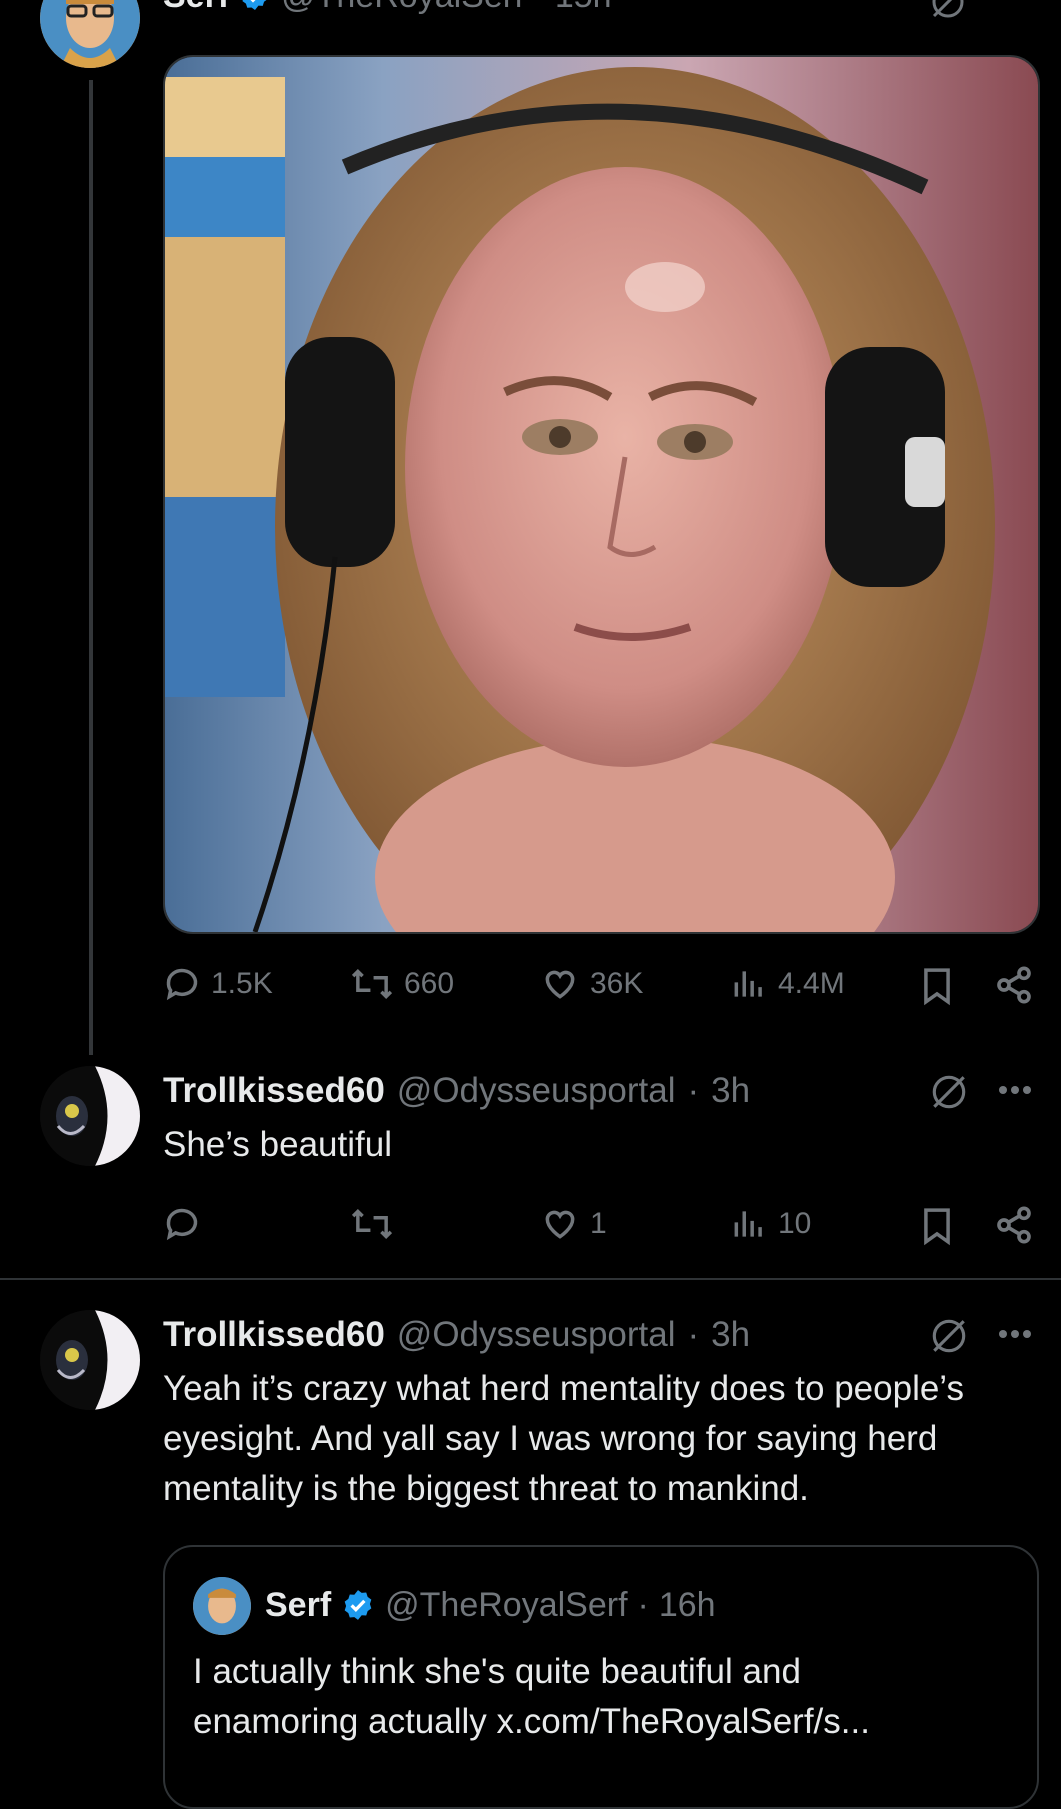 The image size is (1061, 1809). What do you see at coordinates (687, 1604) in the screenshot?
I see `quoted-time: 16h` at bounding box center [687, 1604].